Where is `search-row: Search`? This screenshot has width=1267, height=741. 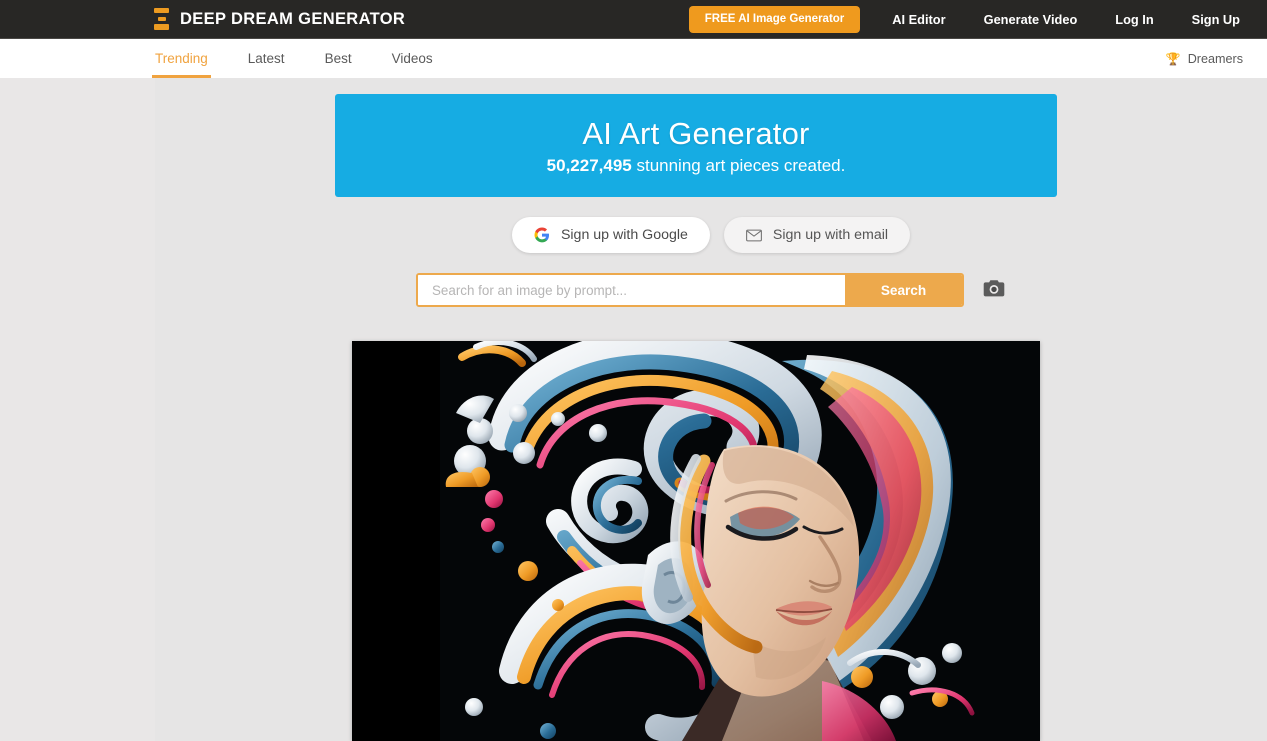 search-row: Search is located at coordinates (711, 290).